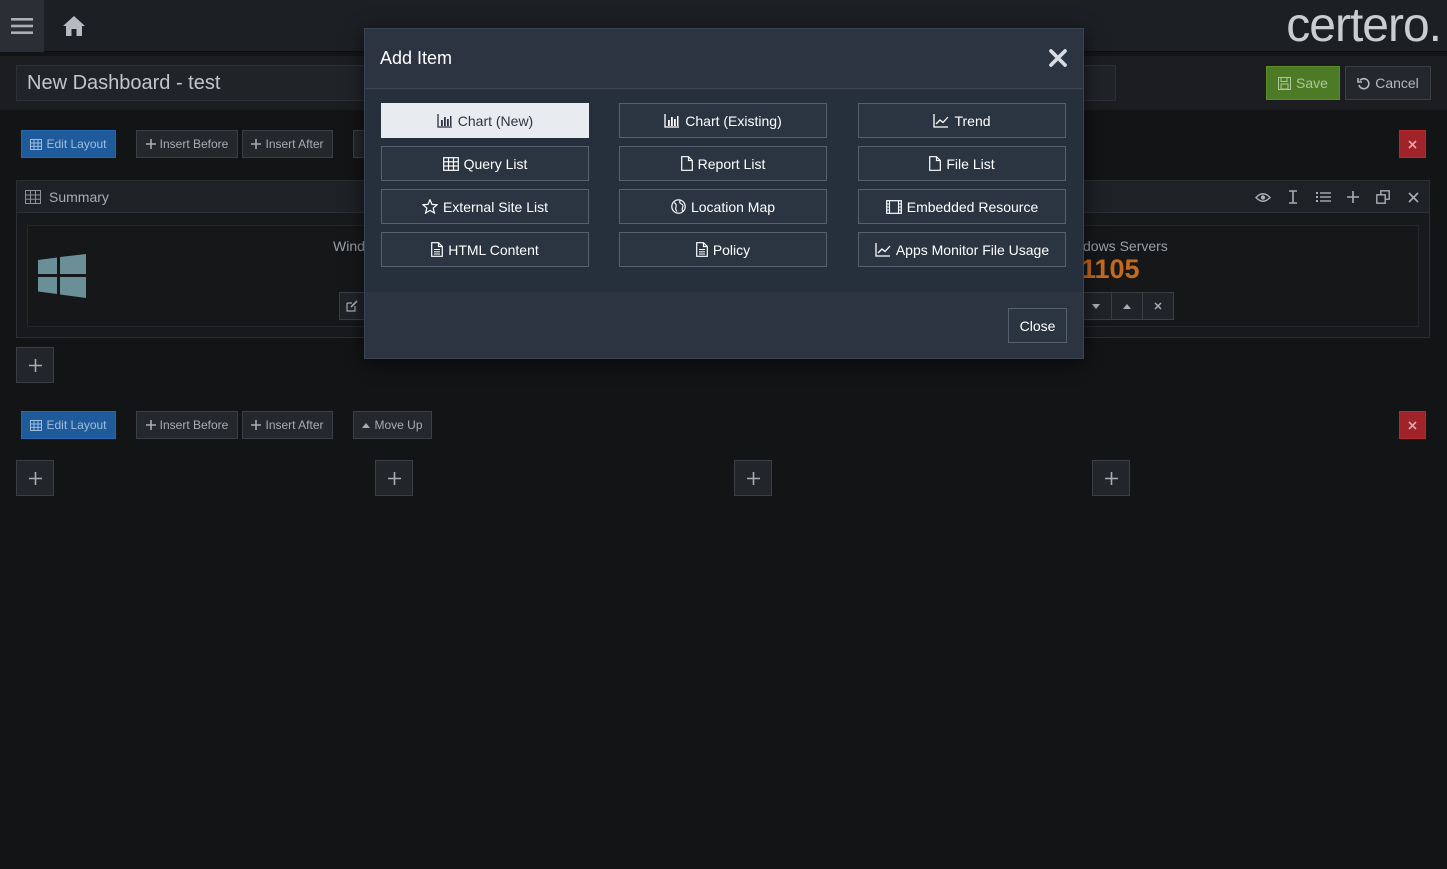  I want to click on save-label: Save, so click(1312, 83).